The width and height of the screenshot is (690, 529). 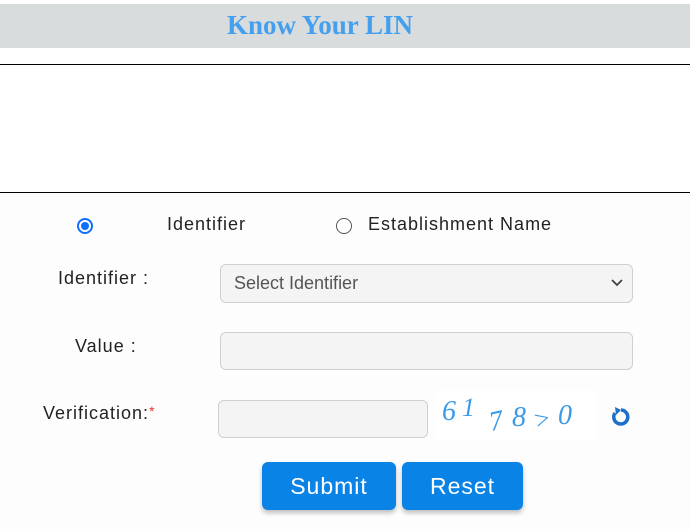 I want to click on identifier-select-value: Select Identifier, so click(x=296, y=283).